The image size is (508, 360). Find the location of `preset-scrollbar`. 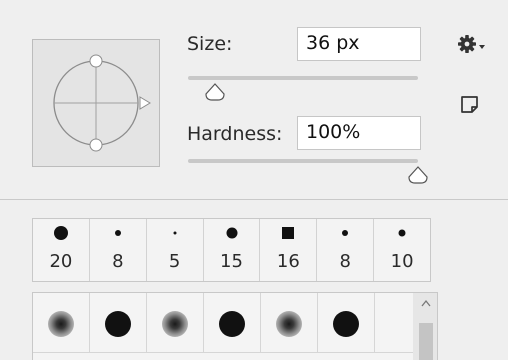

preset-scrollbar is located at coordinates (425, 326).